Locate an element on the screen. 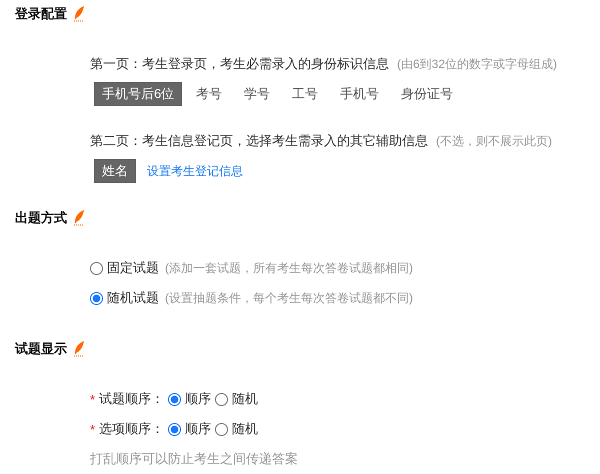 This screenshot has width=600, height=474. field-tag: 姓名 is located at coordinates (115, 171).